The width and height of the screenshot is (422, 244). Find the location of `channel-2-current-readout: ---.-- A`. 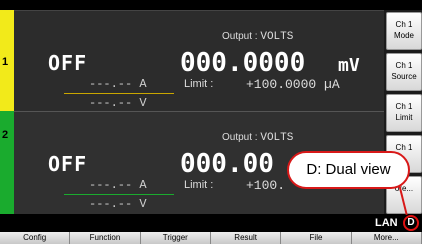

channel-2-current-readout: ---.-- A is located at coordinates (118, 185).